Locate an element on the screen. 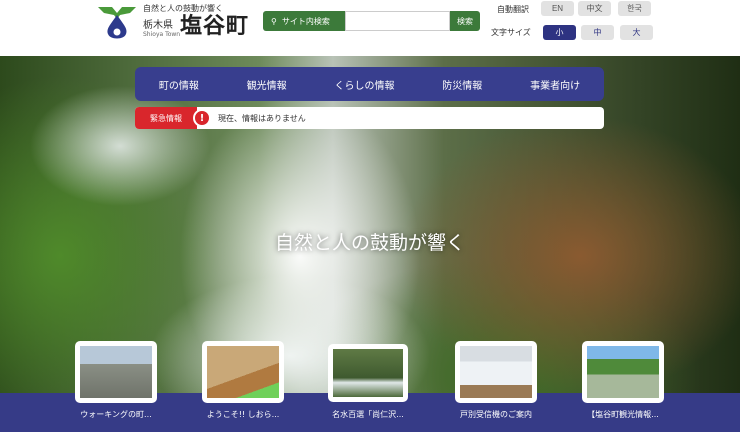 The width and height of the screenshot is (740, 432). emergency-bar: 緊急情報 ! 現在、情報はありません is located at coordinates (369, 118).